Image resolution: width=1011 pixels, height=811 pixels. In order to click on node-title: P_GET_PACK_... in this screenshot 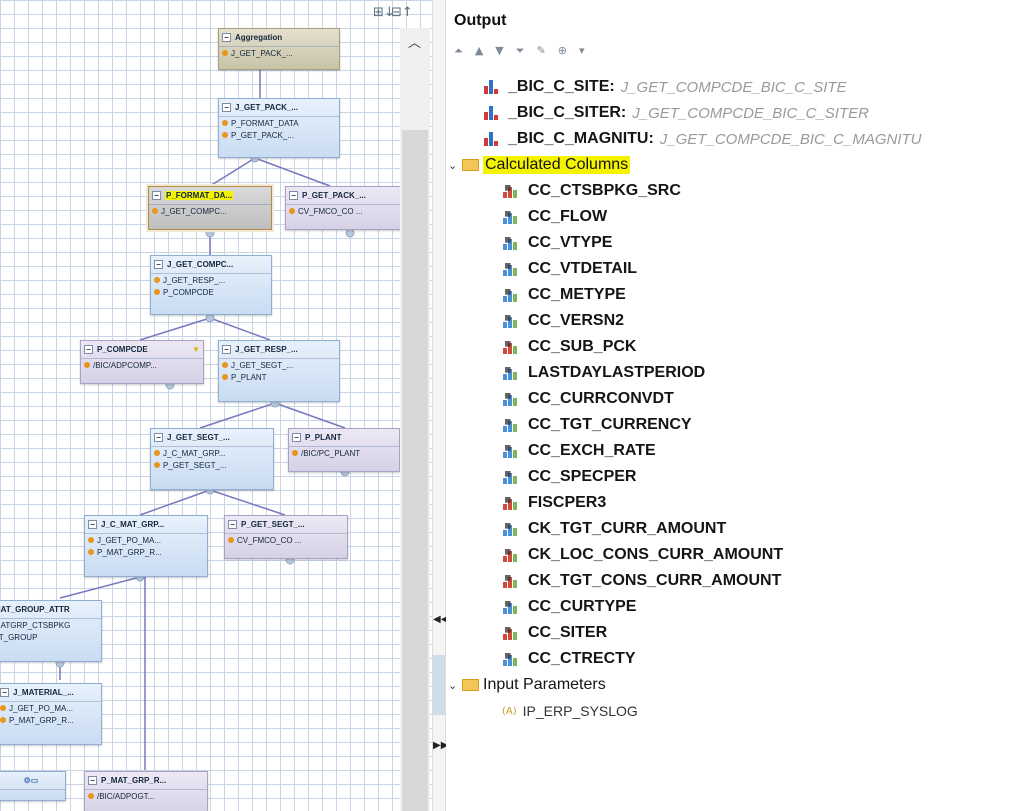, I will do `click(334, 195)`.